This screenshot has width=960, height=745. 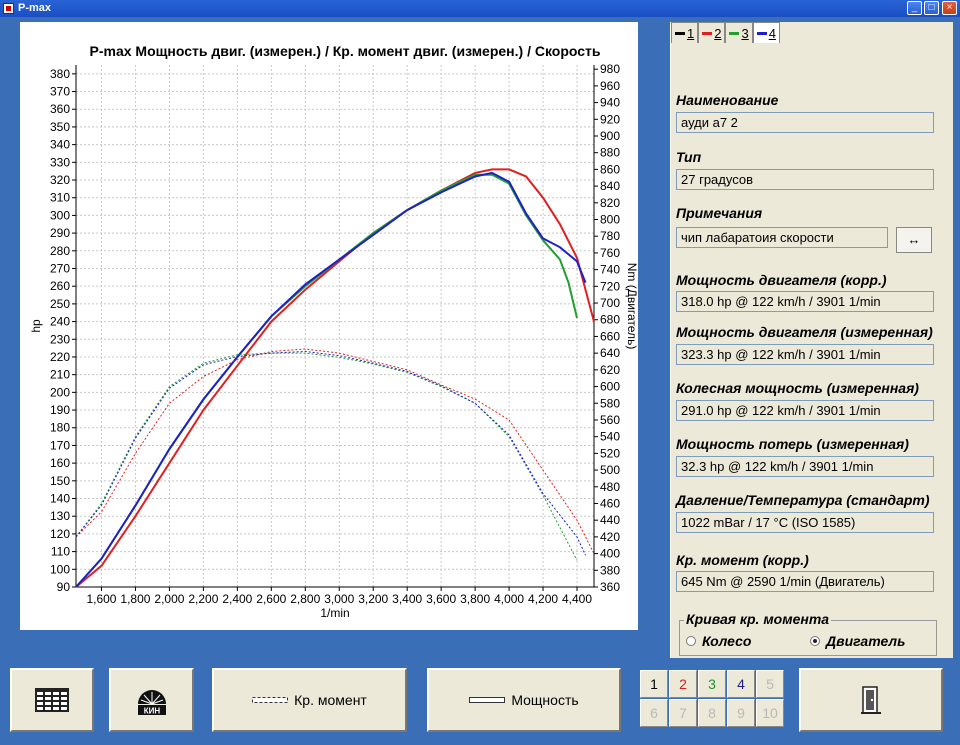 I want to click on y-tick-label: 230, so click(x=60, y=339).